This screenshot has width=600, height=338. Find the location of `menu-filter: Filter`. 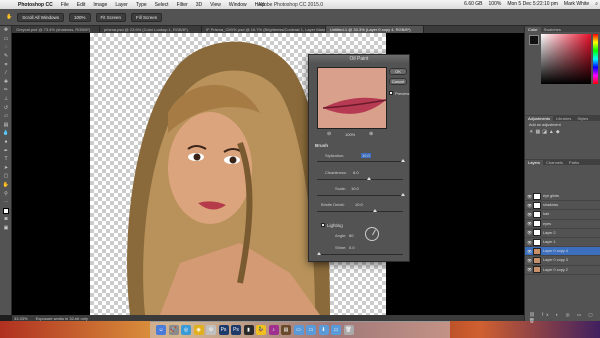

menu-filter: Filter is located at coordinates (182, 5).